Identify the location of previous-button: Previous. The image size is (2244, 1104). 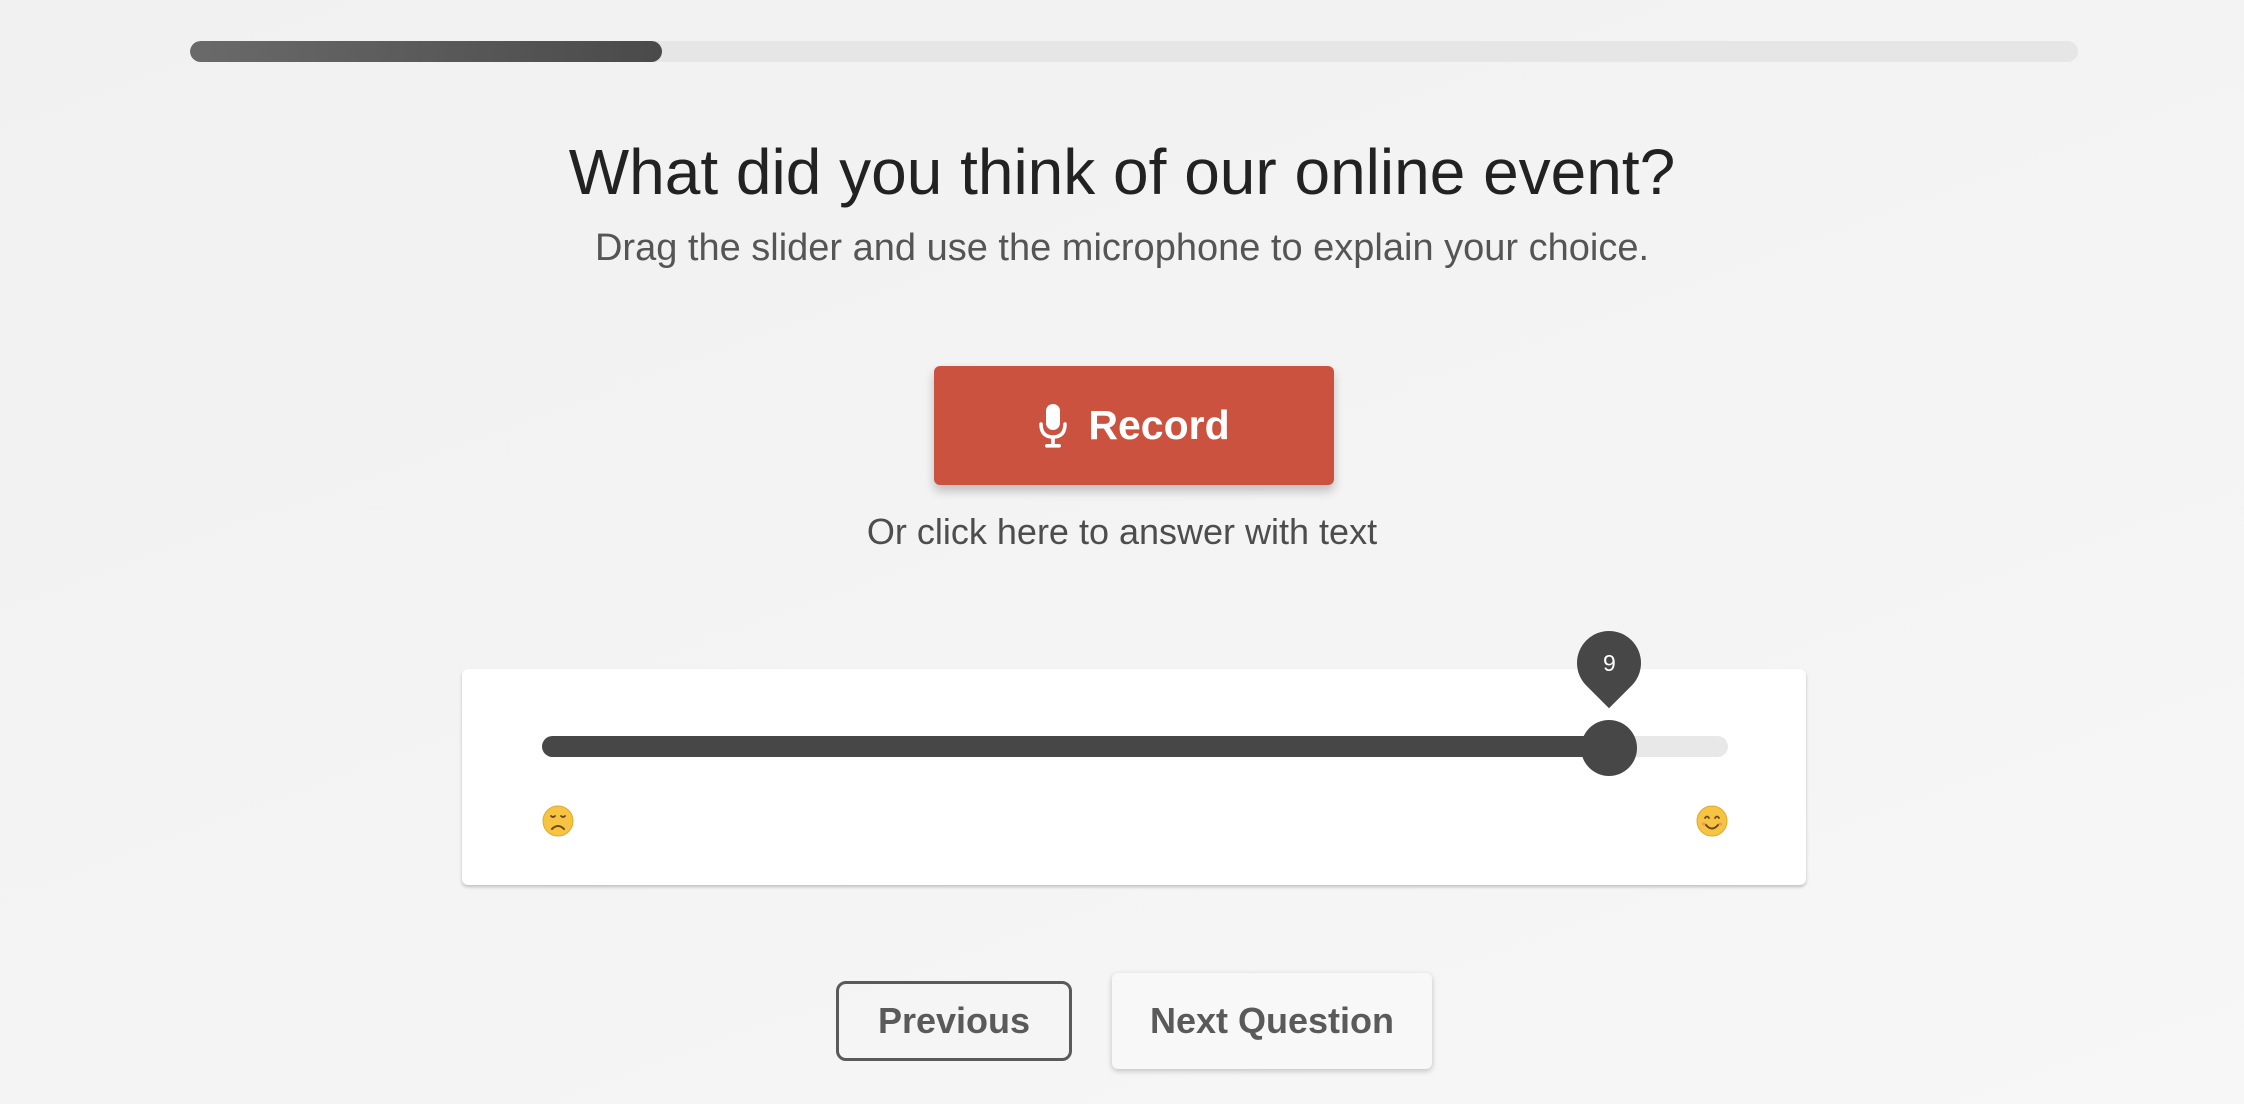
(954, 1021).